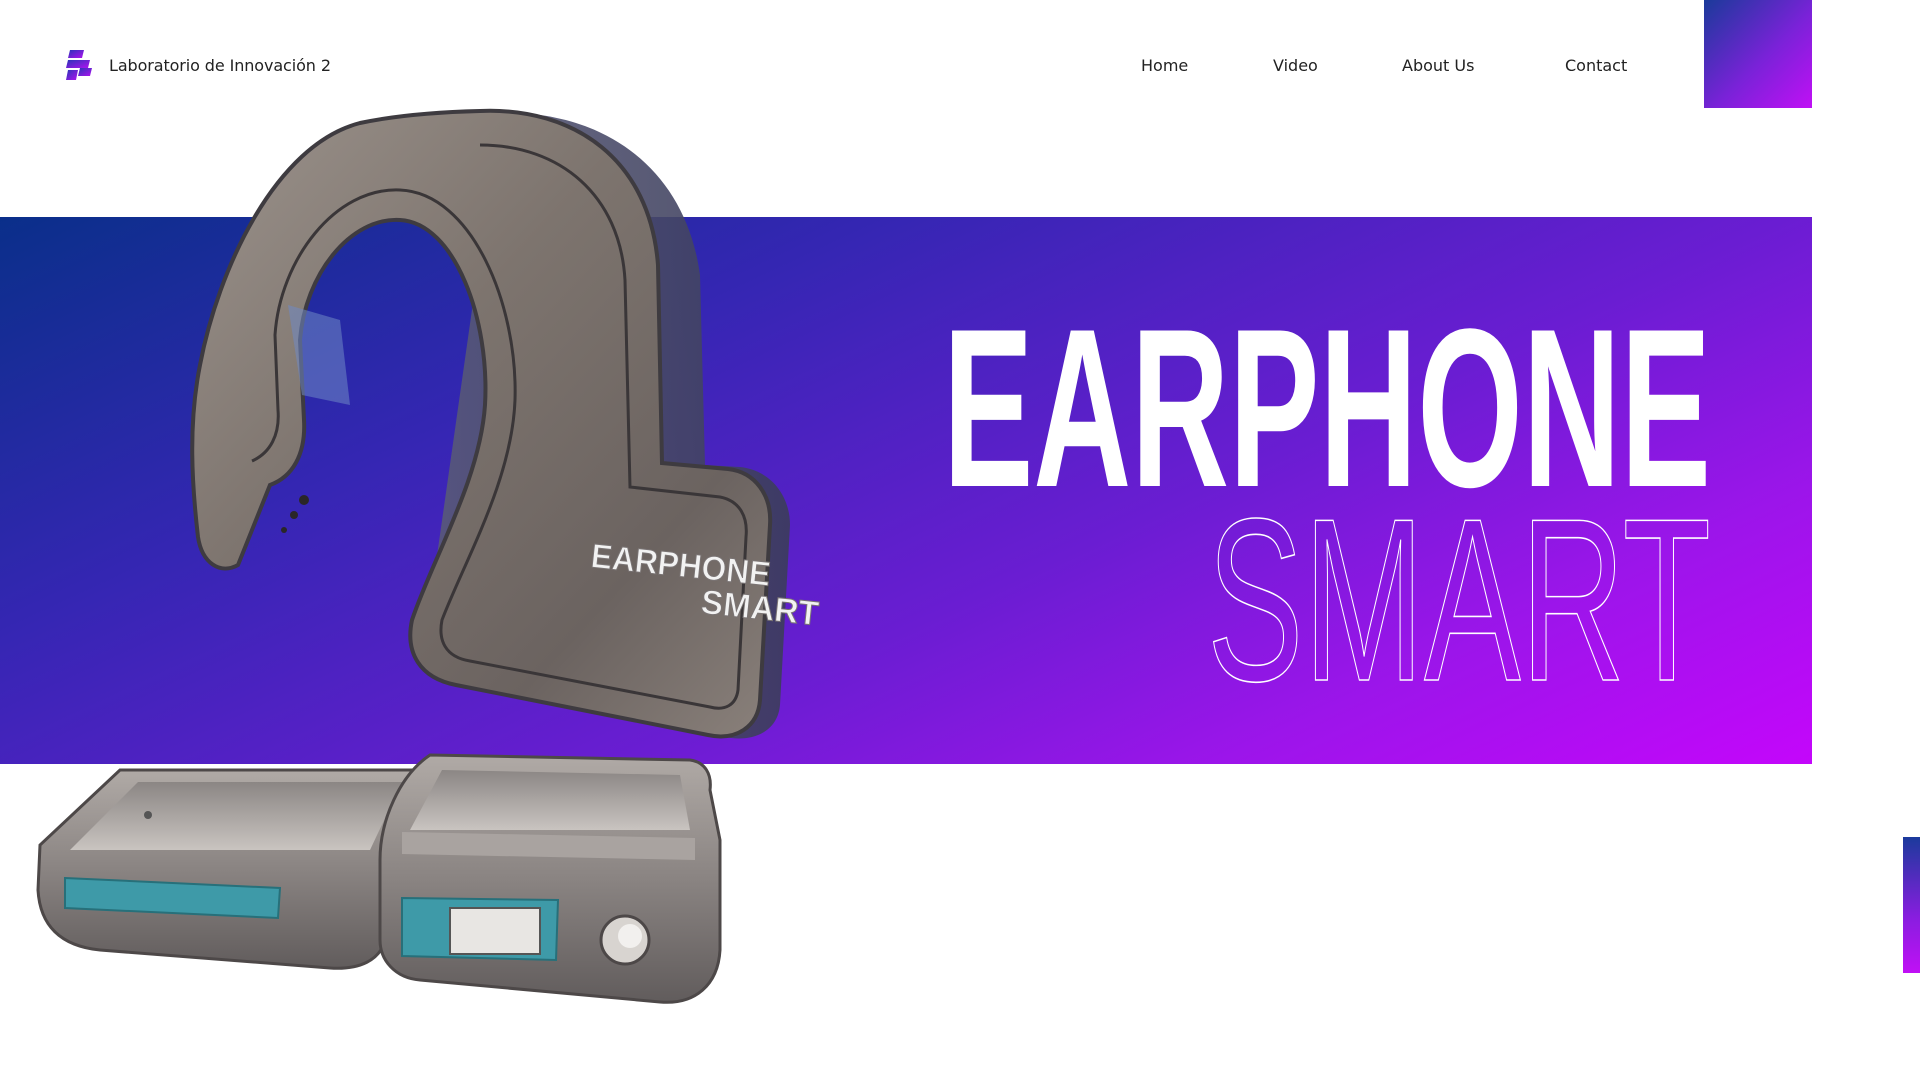 The width and height of the screenshot is (1920, 1080). What do you see at coordinates (1911, 905) in the screenshot?
I see `side-accent-bar` at bounding box center [1911, 905].